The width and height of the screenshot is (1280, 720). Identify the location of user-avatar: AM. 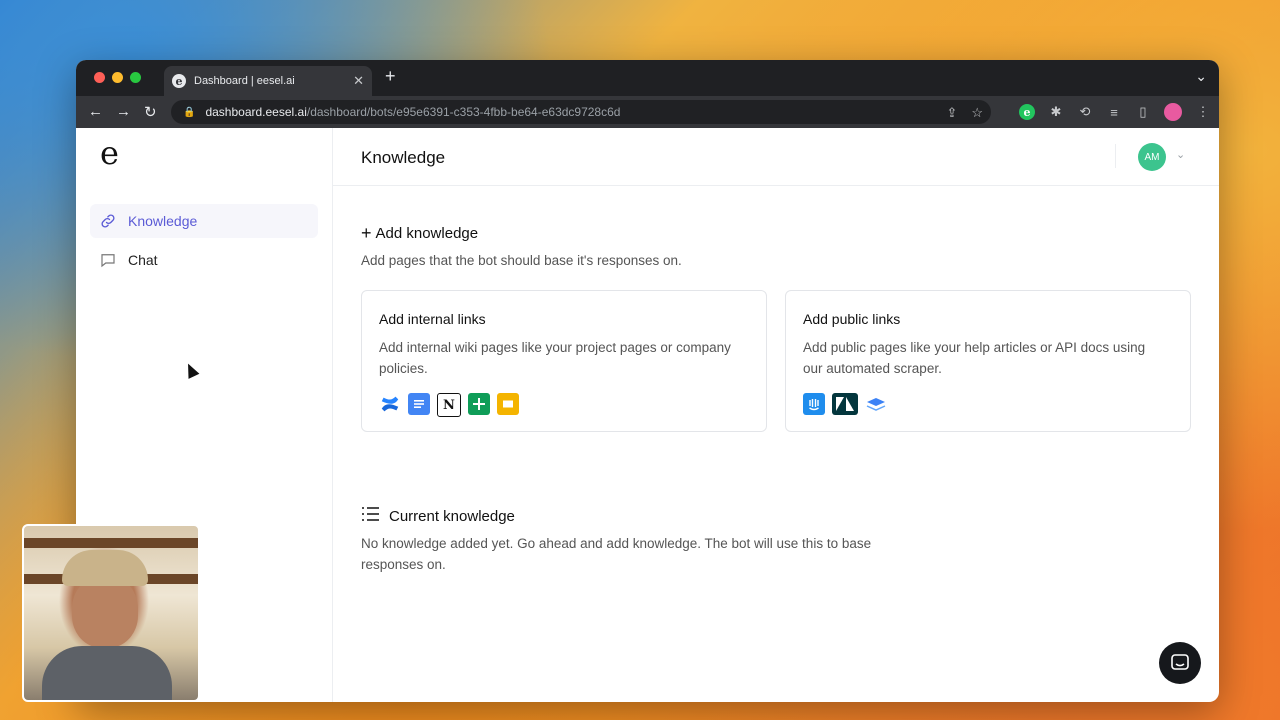
(1152, 157).